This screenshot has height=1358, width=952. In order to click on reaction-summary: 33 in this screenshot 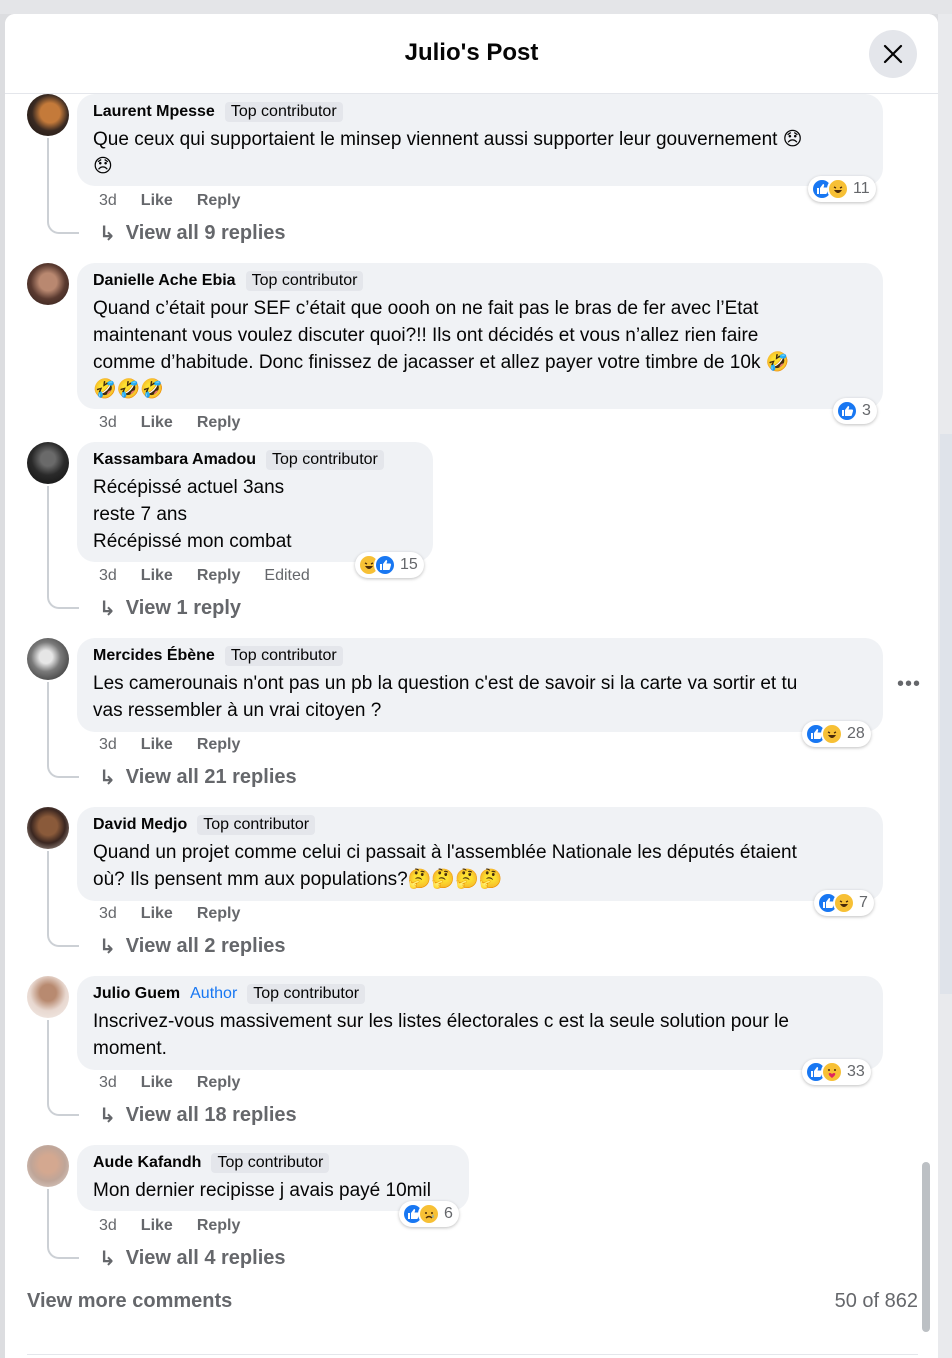, I will do `click(836, 1072)`.